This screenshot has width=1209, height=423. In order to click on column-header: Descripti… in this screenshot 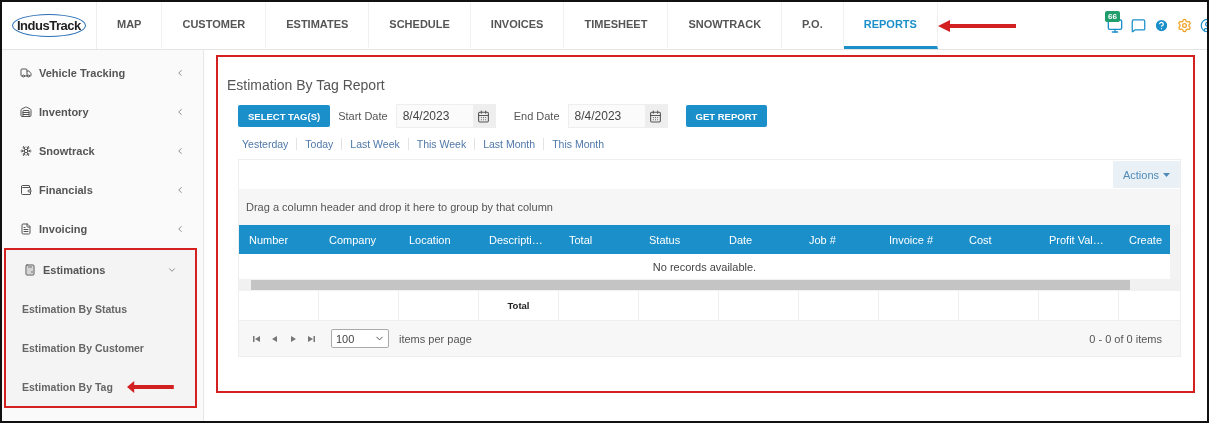, I will do `click(519, 239)`.